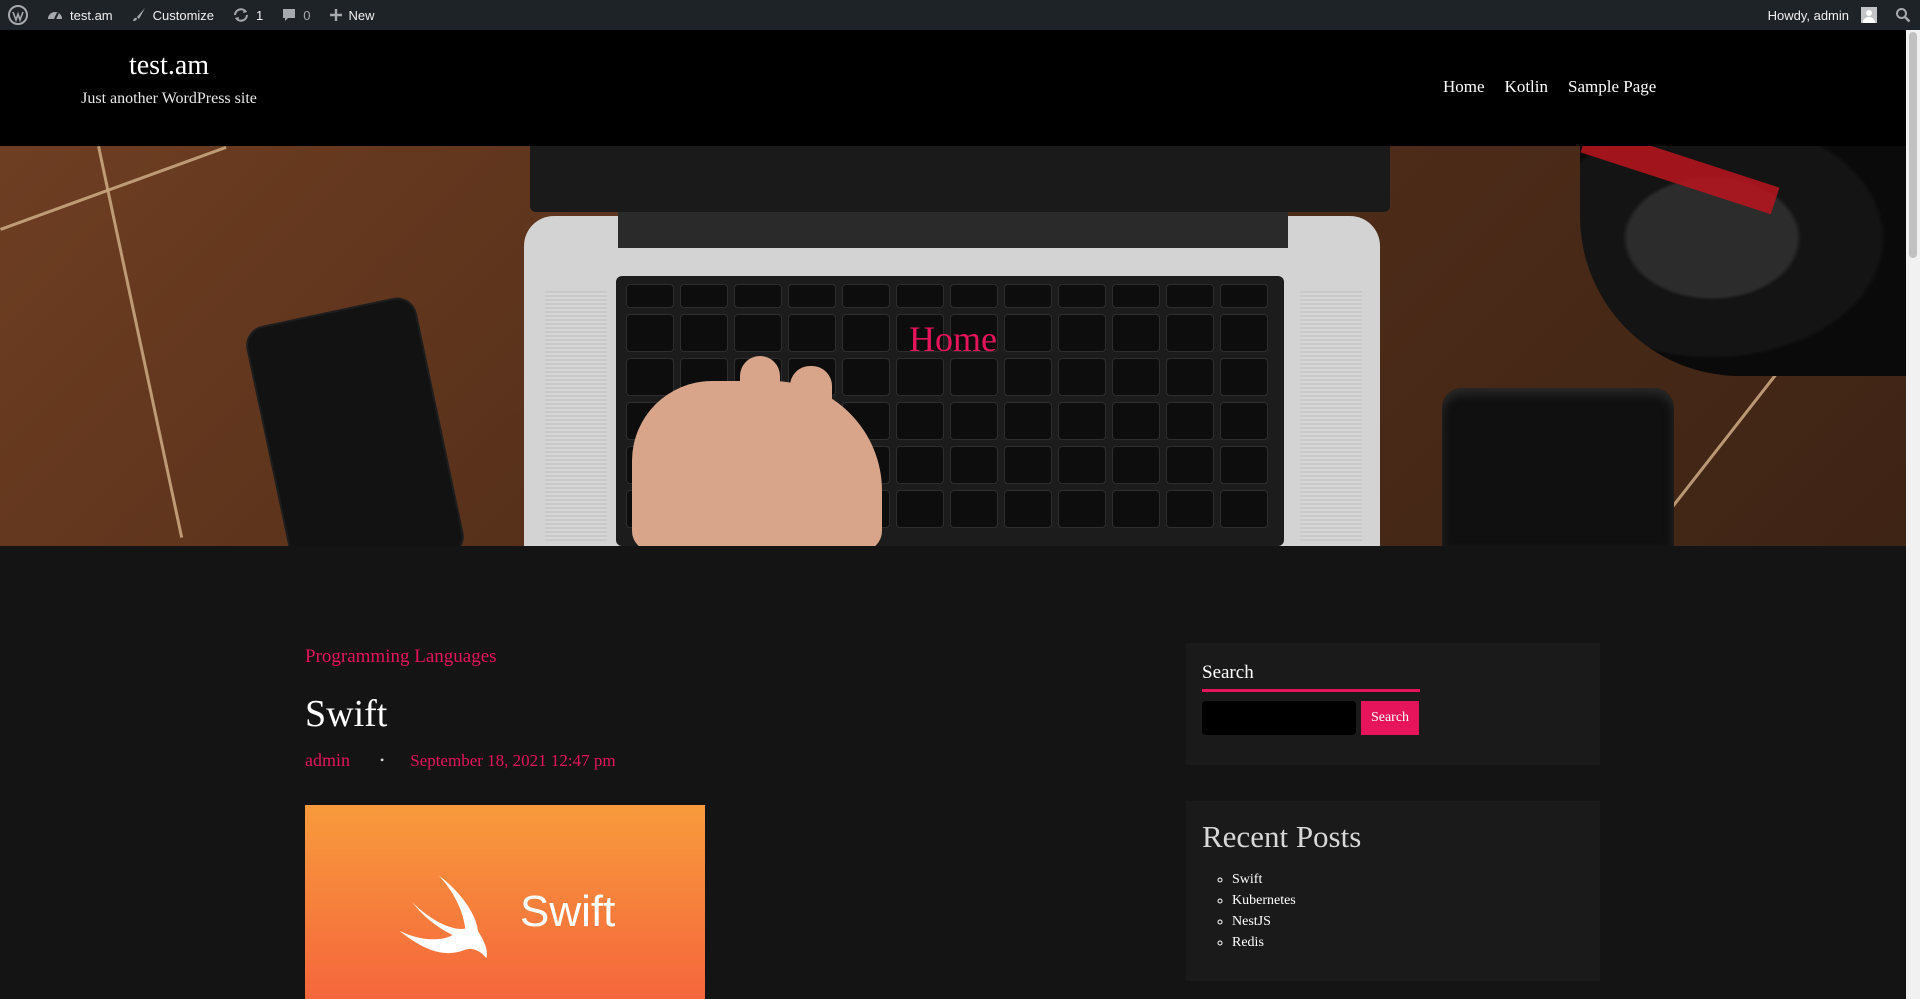  Describe the element at coordinates (1228, 672) in the screenshot. I see `search-widget-title: Search` at that location.